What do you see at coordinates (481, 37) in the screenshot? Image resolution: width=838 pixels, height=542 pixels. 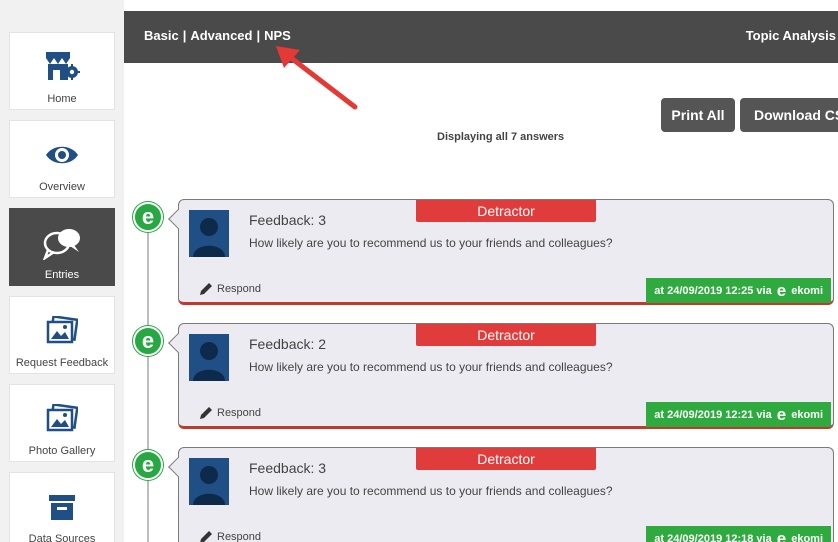 I see `top-bar: Basic | Advanced | NPS Topic Analysis` at bounding box center [481, 37].